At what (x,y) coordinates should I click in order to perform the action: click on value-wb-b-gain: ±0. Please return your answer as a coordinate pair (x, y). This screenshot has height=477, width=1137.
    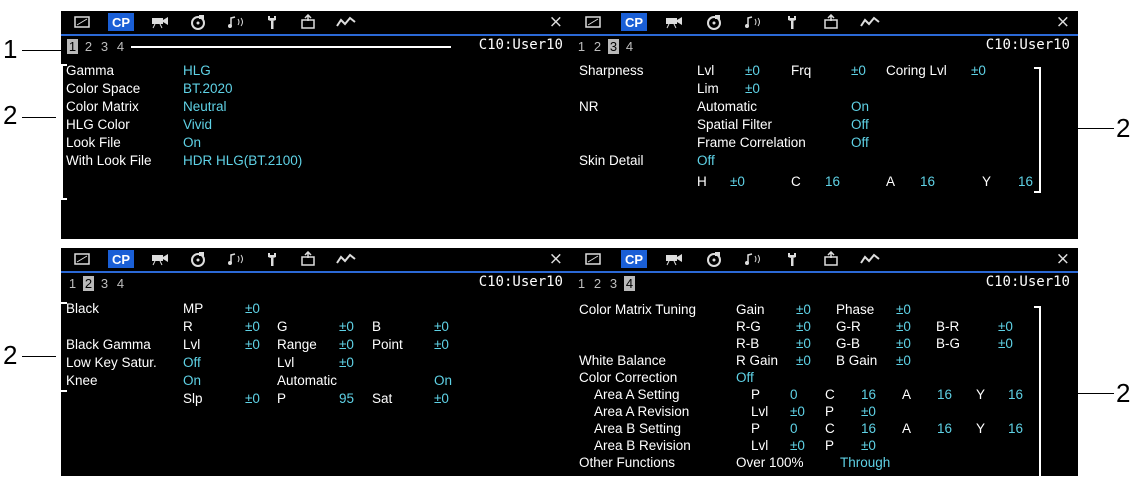
    Looking at the image, I should click on (903, 361).